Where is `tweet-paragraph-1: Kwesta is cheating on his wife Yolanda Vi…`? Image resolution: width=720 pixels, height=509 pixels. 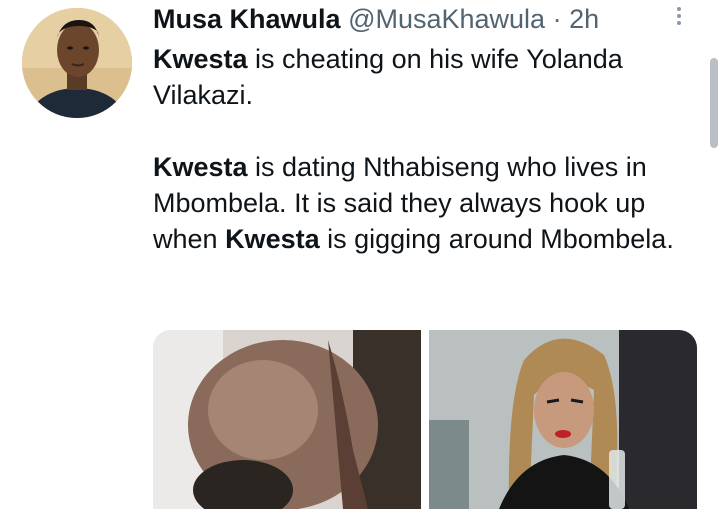
tweet-paragraph-1: Kwesta is cheating on his wife Yolanda Vi… is located at coordinates (388, 77).